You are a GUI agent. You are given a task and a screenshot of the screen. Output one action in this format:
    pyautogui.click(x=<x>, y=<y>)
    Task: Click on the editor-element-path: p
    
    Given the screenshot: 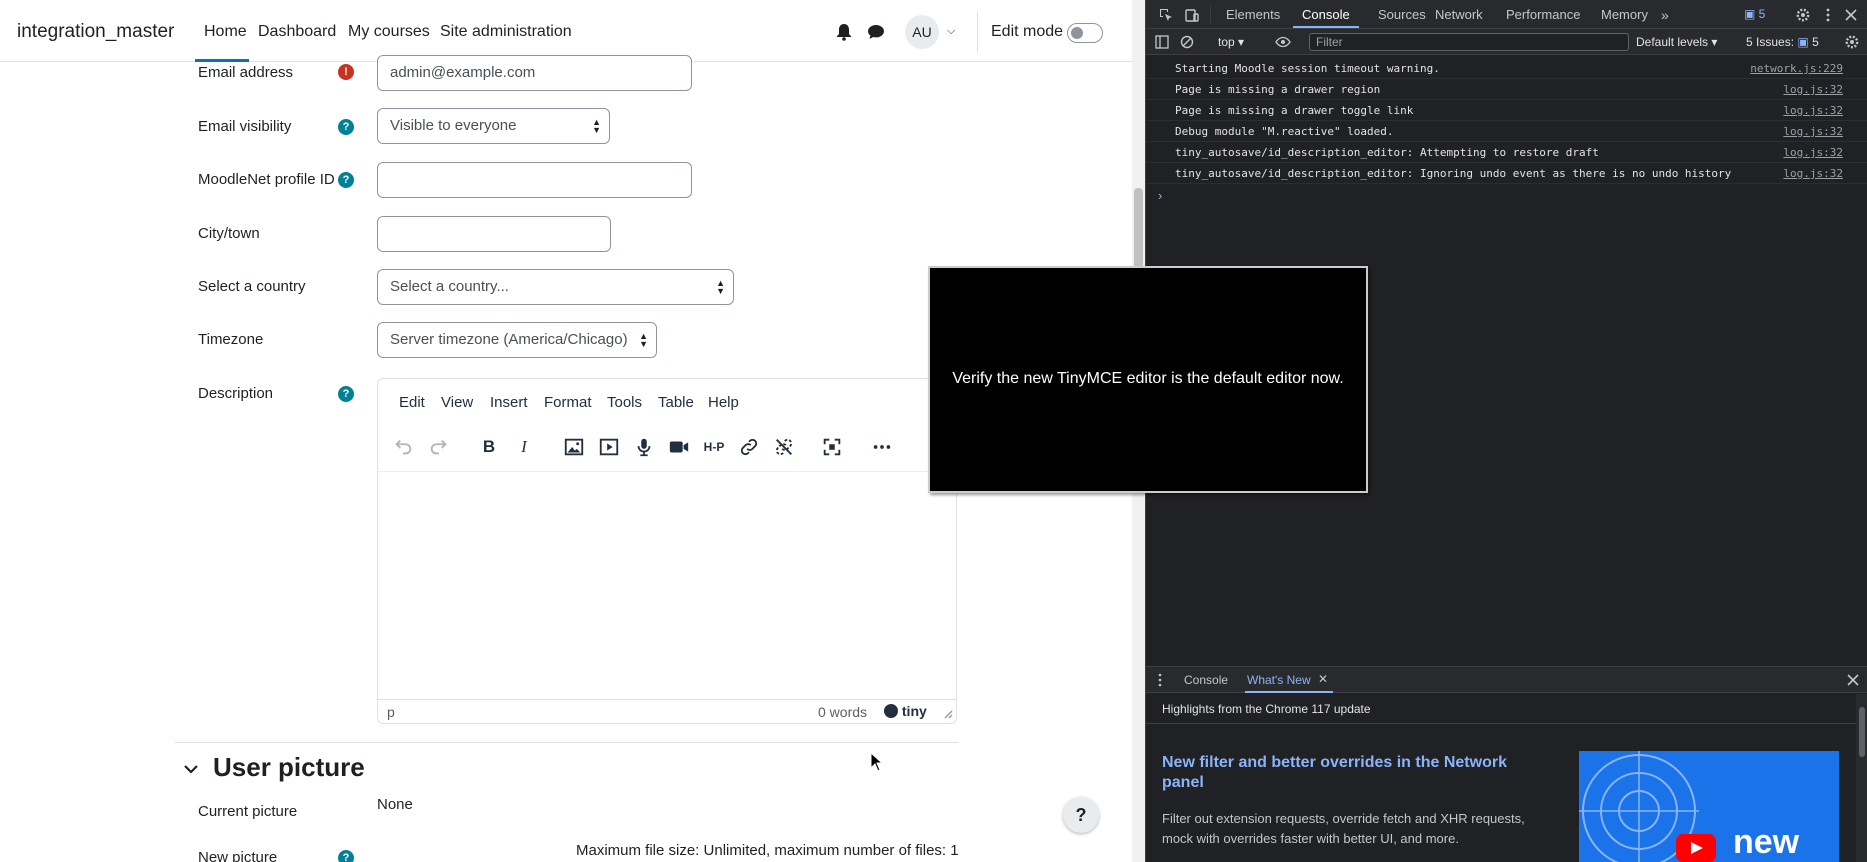 What is the action you would take?
    pyautogui.click(x=391, y=712)
    